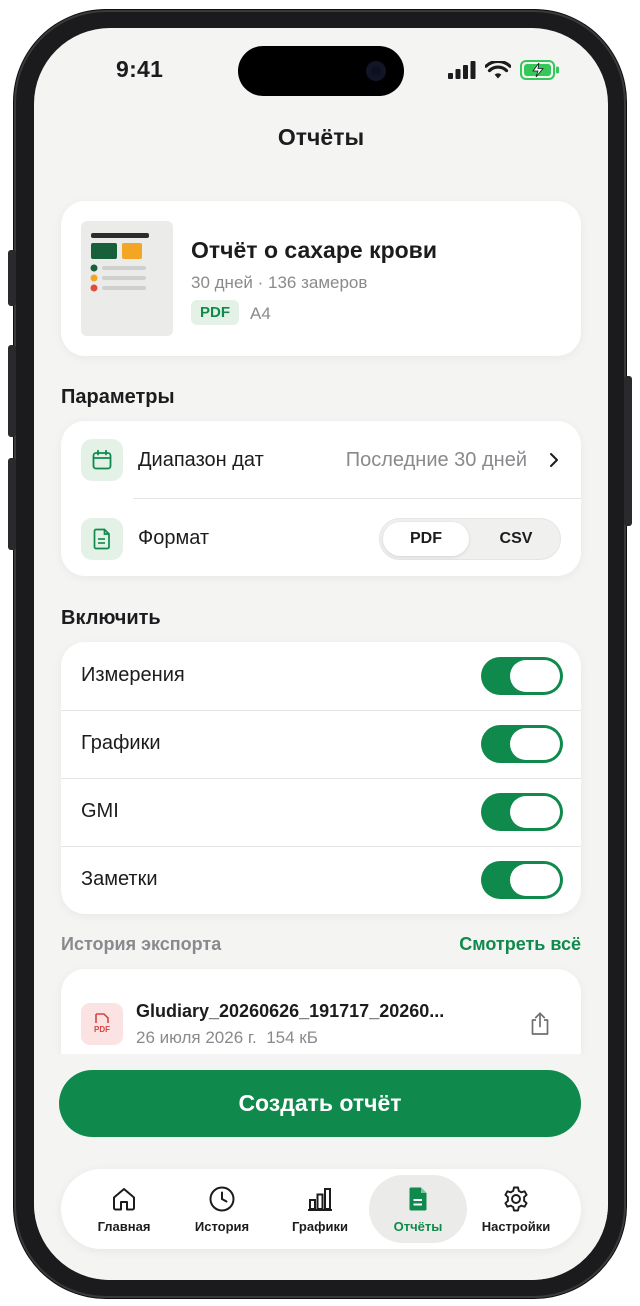 The image size is (640, 1306). Describe the element at coordinates (522, 676) in the screenshot. I see `measurements-toggle` at that location.